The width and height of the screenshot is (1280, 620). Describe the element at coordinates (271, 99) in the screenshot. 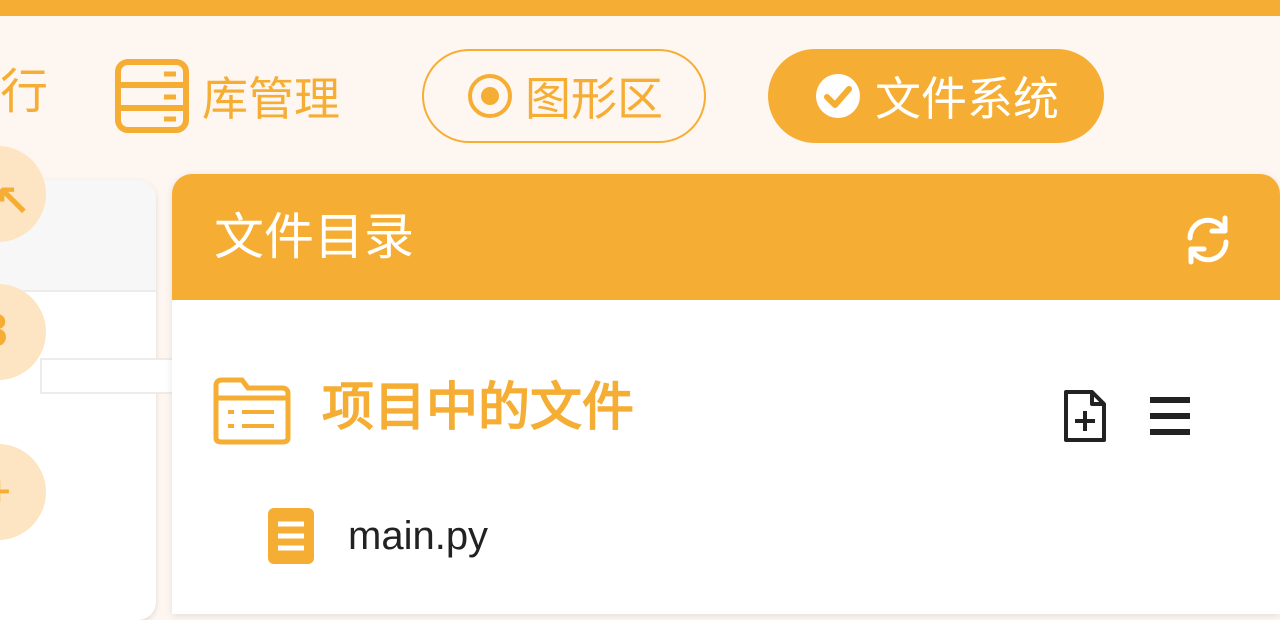

I see `nav-library-label: 库管理` at that location.